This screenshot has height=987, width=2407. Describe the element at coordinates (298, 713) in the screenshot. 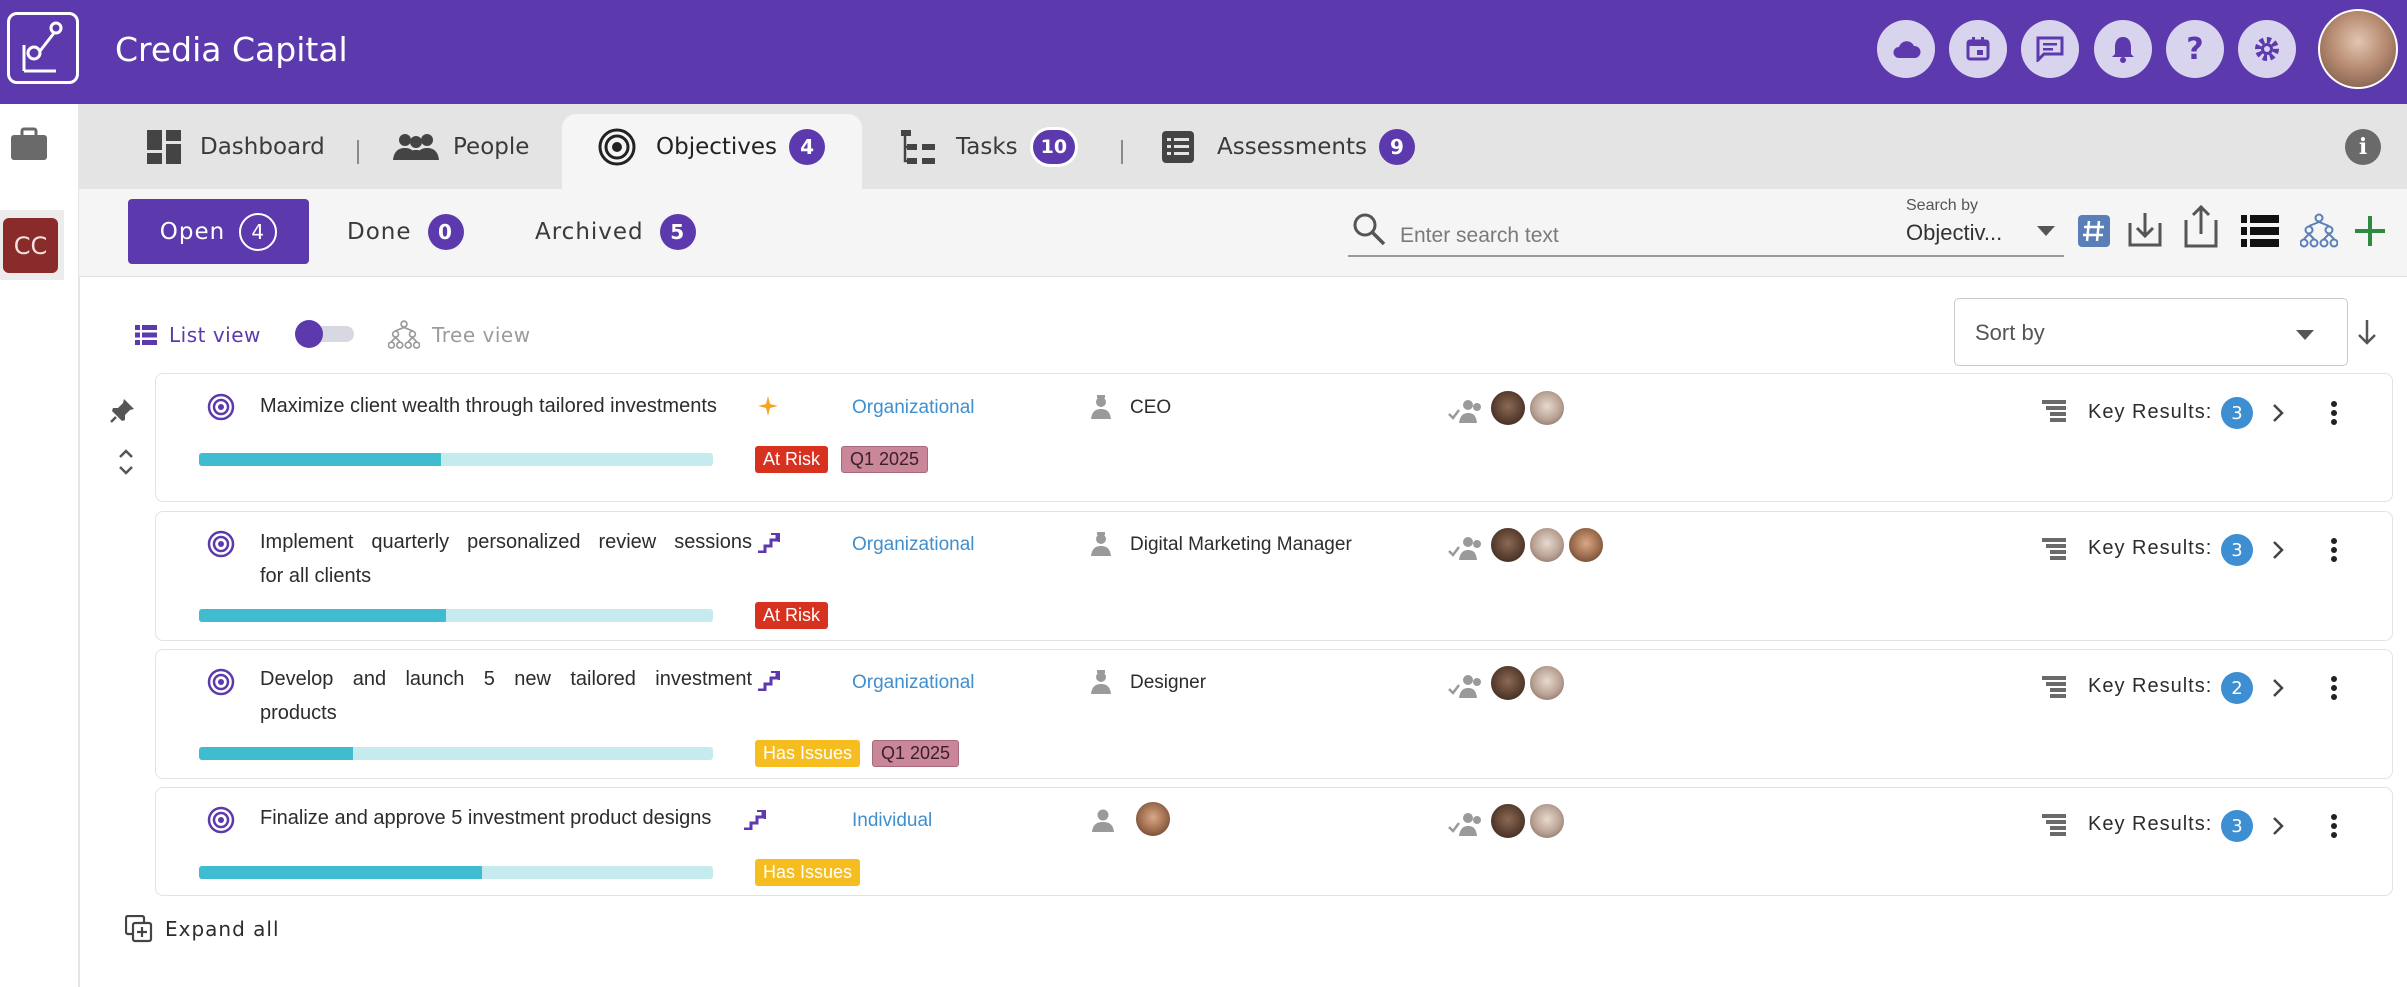

I see `objective-title-continued: products` at that location.